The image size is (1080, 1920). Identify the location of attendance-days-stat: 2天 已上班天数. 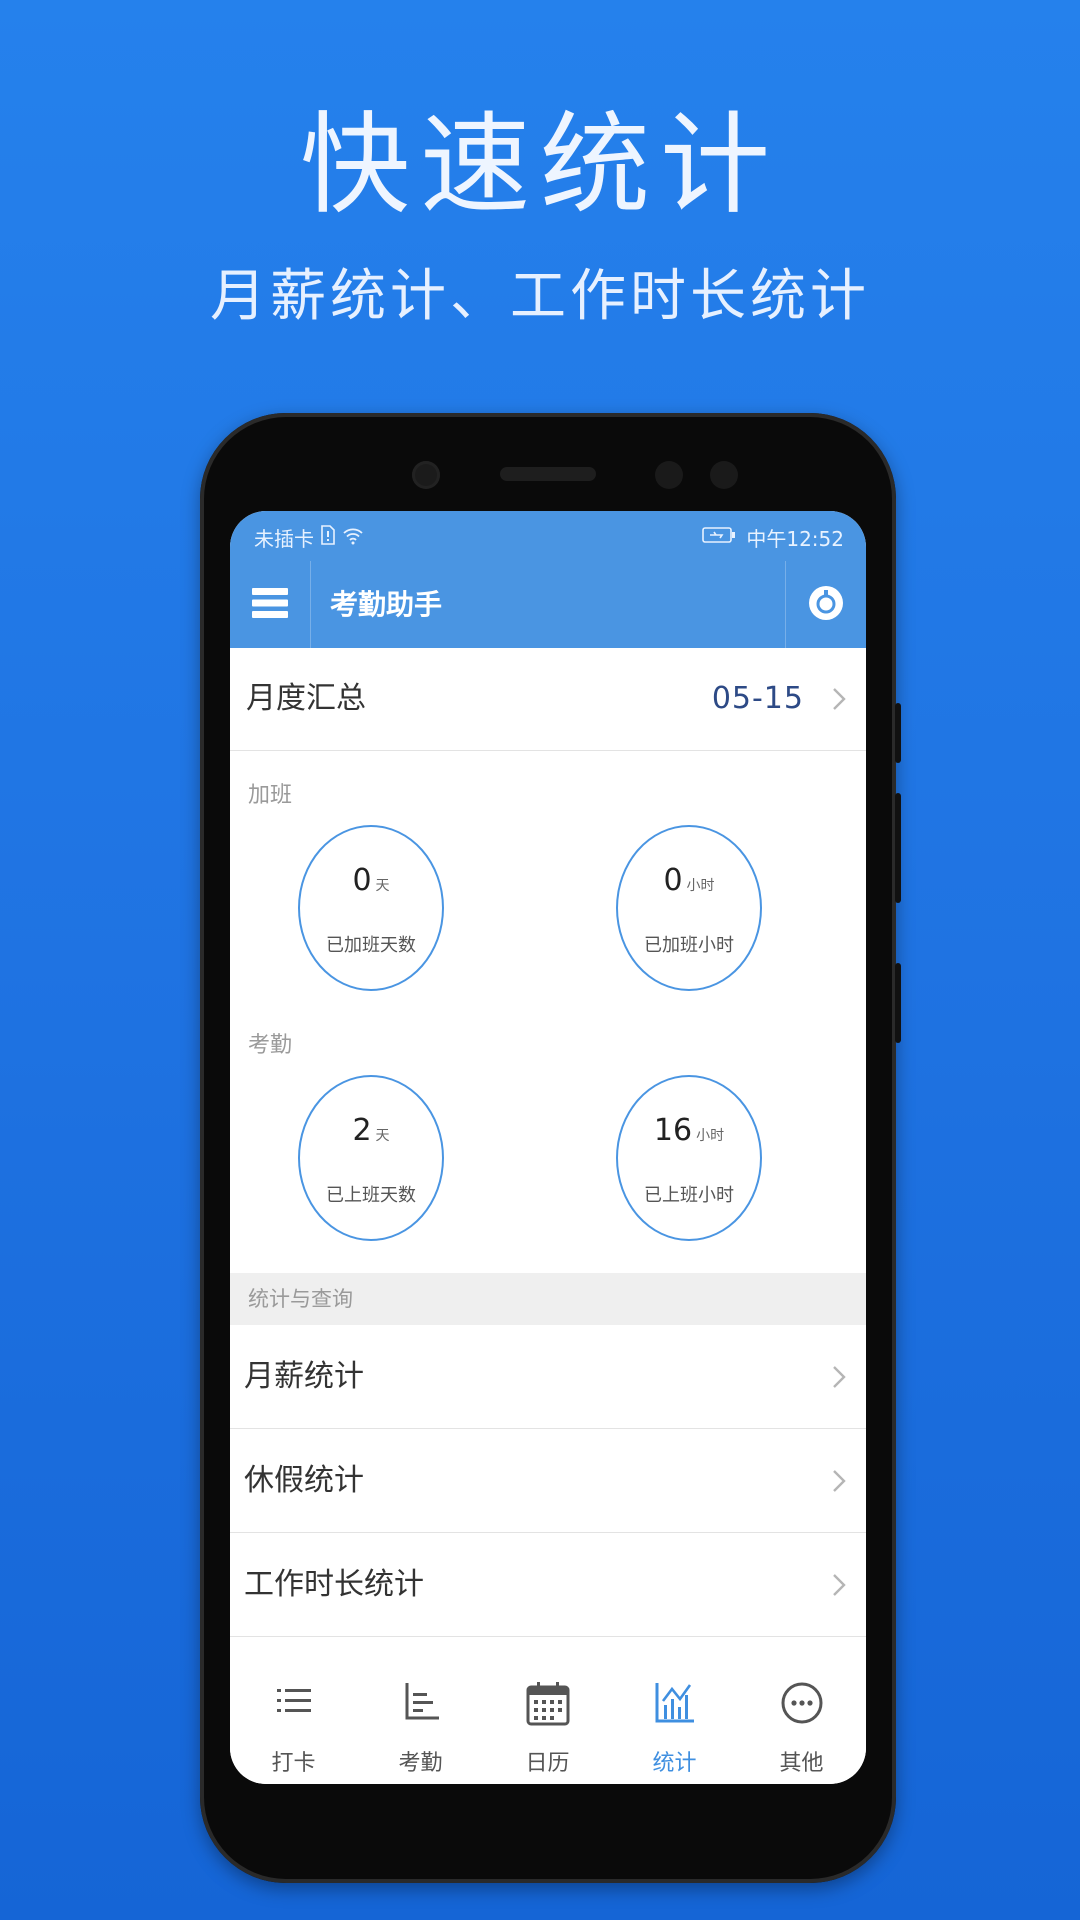
(371, 1158).